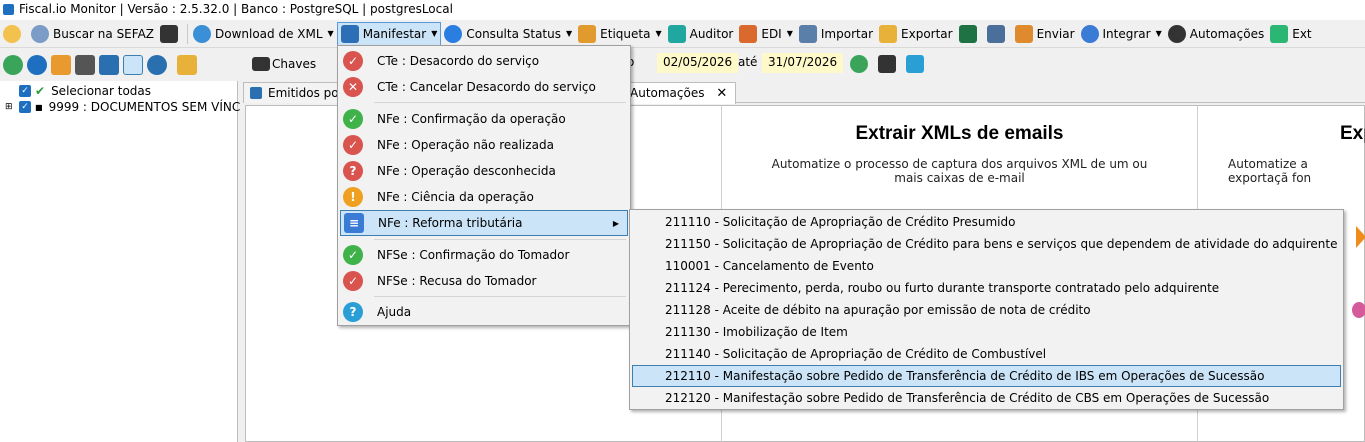  What do you see at coordinates (587, 33) in the screenshot?
I see `tag-icon` at bounding box center [587, 33].